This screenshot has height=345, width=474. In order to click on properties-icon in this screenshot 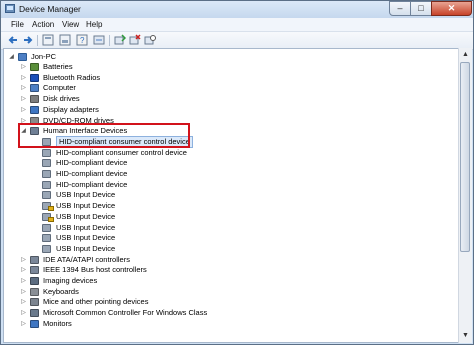, I will do `click(48, 40)`.